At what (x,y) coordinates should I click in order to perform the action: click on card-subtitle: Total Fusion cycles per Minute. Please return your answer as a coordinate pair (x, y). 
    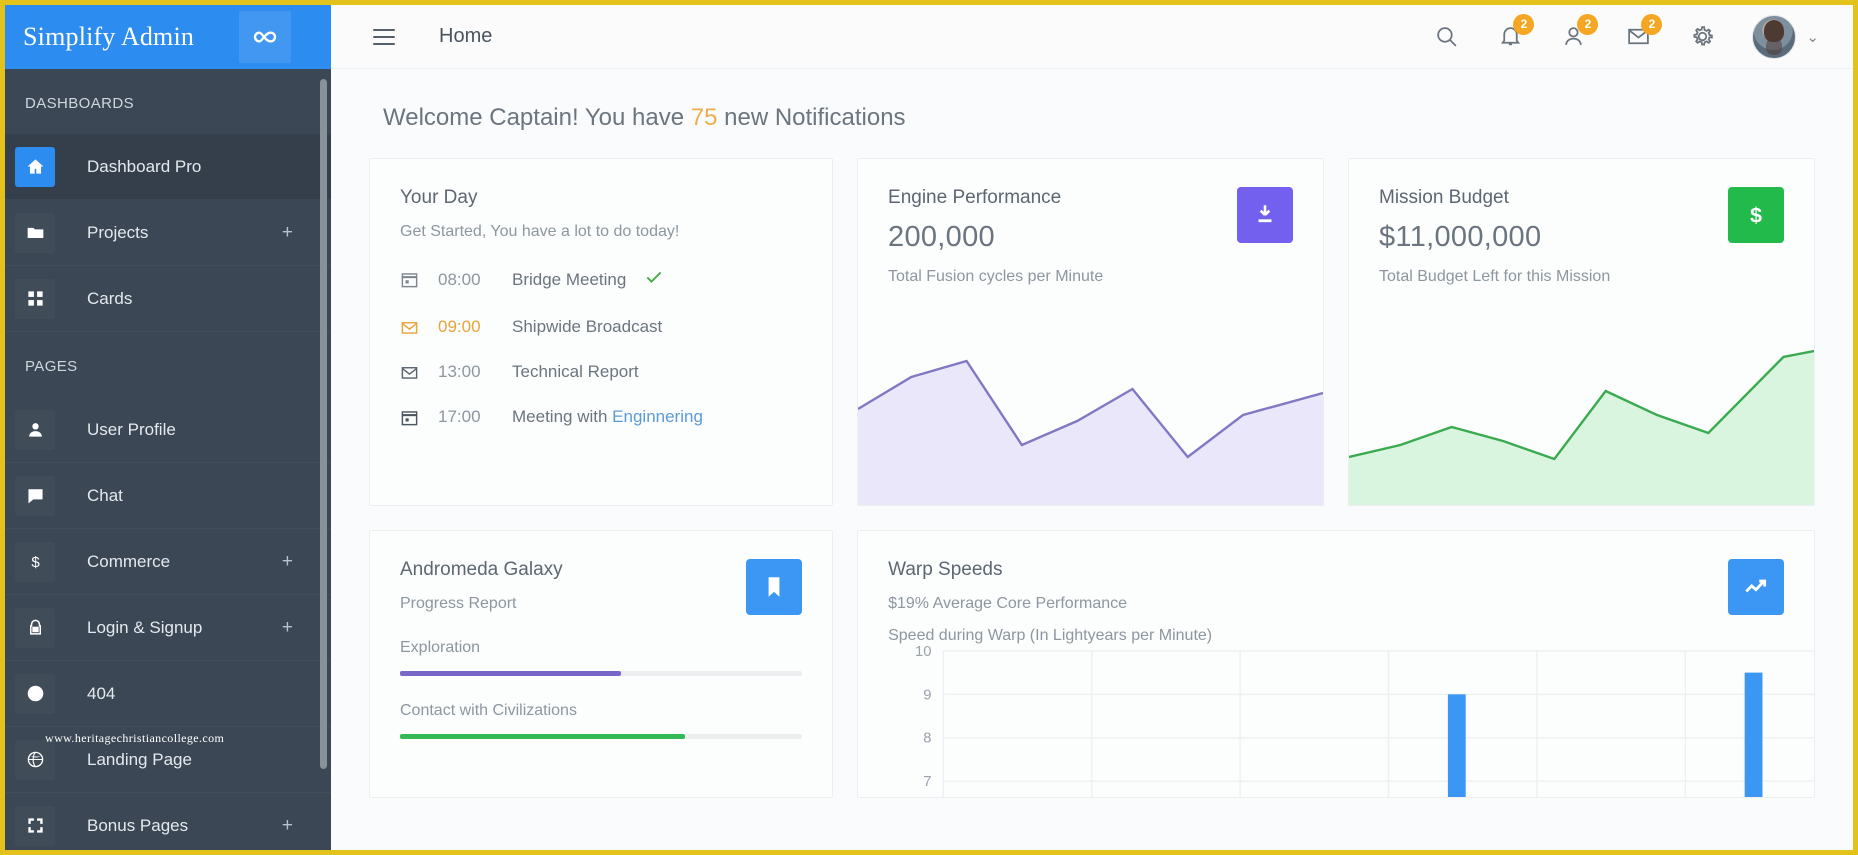
    Looking at the image, I should click on (996, 276).